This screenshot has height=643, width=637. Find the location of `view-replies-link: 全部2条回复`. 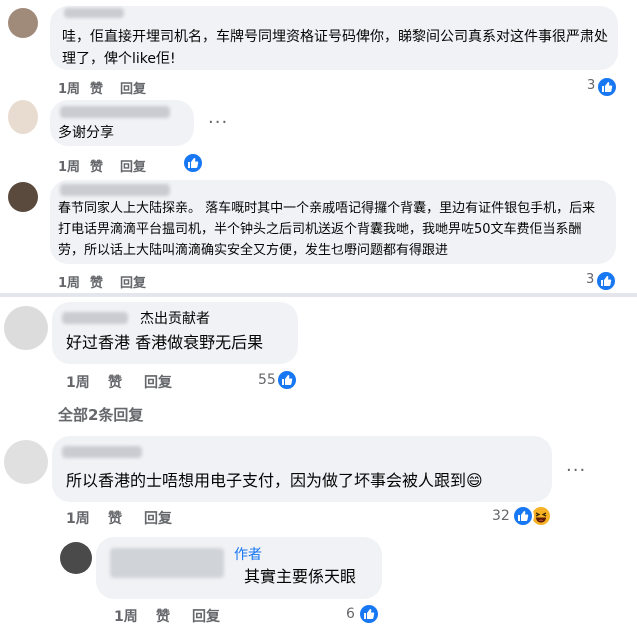

view-replies-link: 全部2条回复 is located at coordinates (100, 414).